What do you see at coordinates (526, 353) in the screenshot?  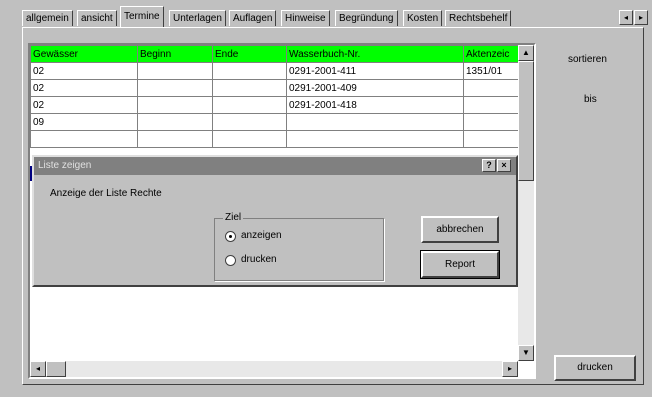 I see `scroll-down-icon: ▼` at bounding box center [526, 353].